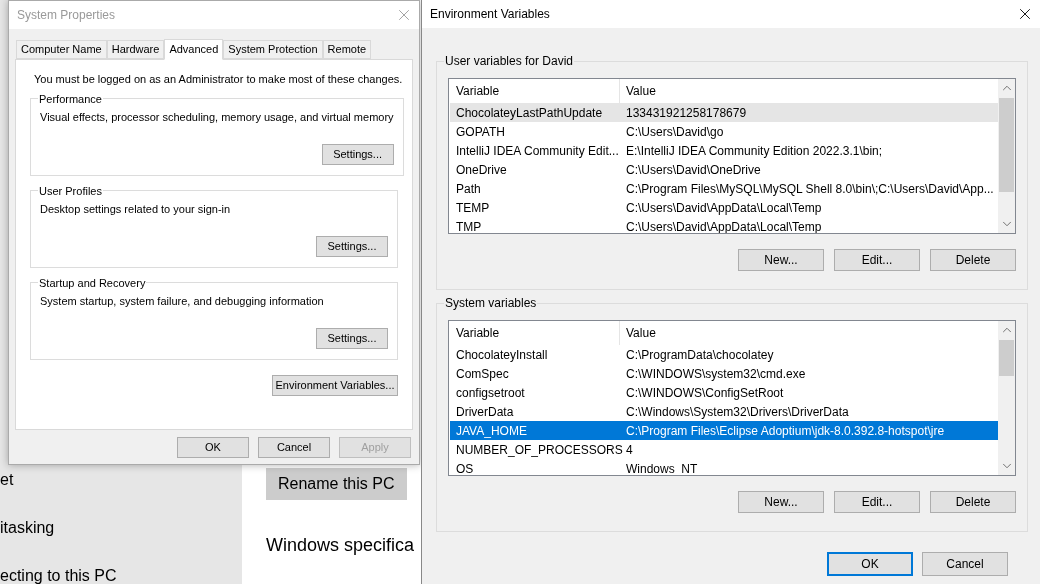  I want to click on table-cell-text: OS, so click(465, 467).